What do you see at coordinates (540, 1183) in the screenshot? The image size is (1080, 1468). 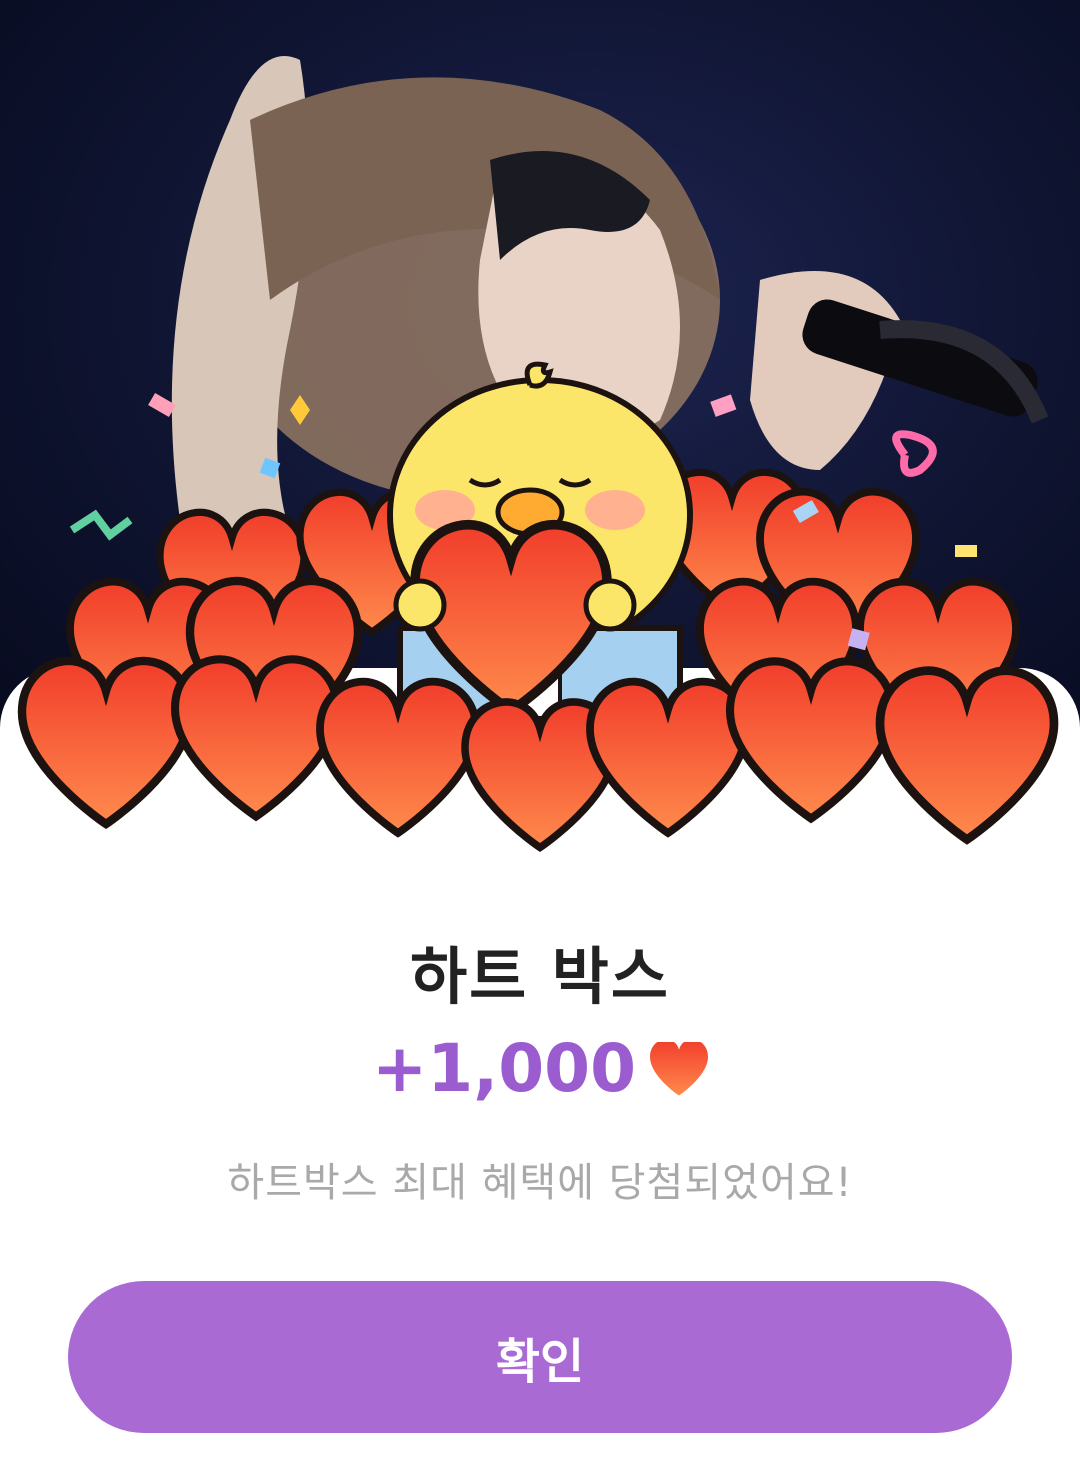 I see `reward-message: 하트박스 최대 혜택에 당첨되었어요!` at bounding box center [540, 1183].